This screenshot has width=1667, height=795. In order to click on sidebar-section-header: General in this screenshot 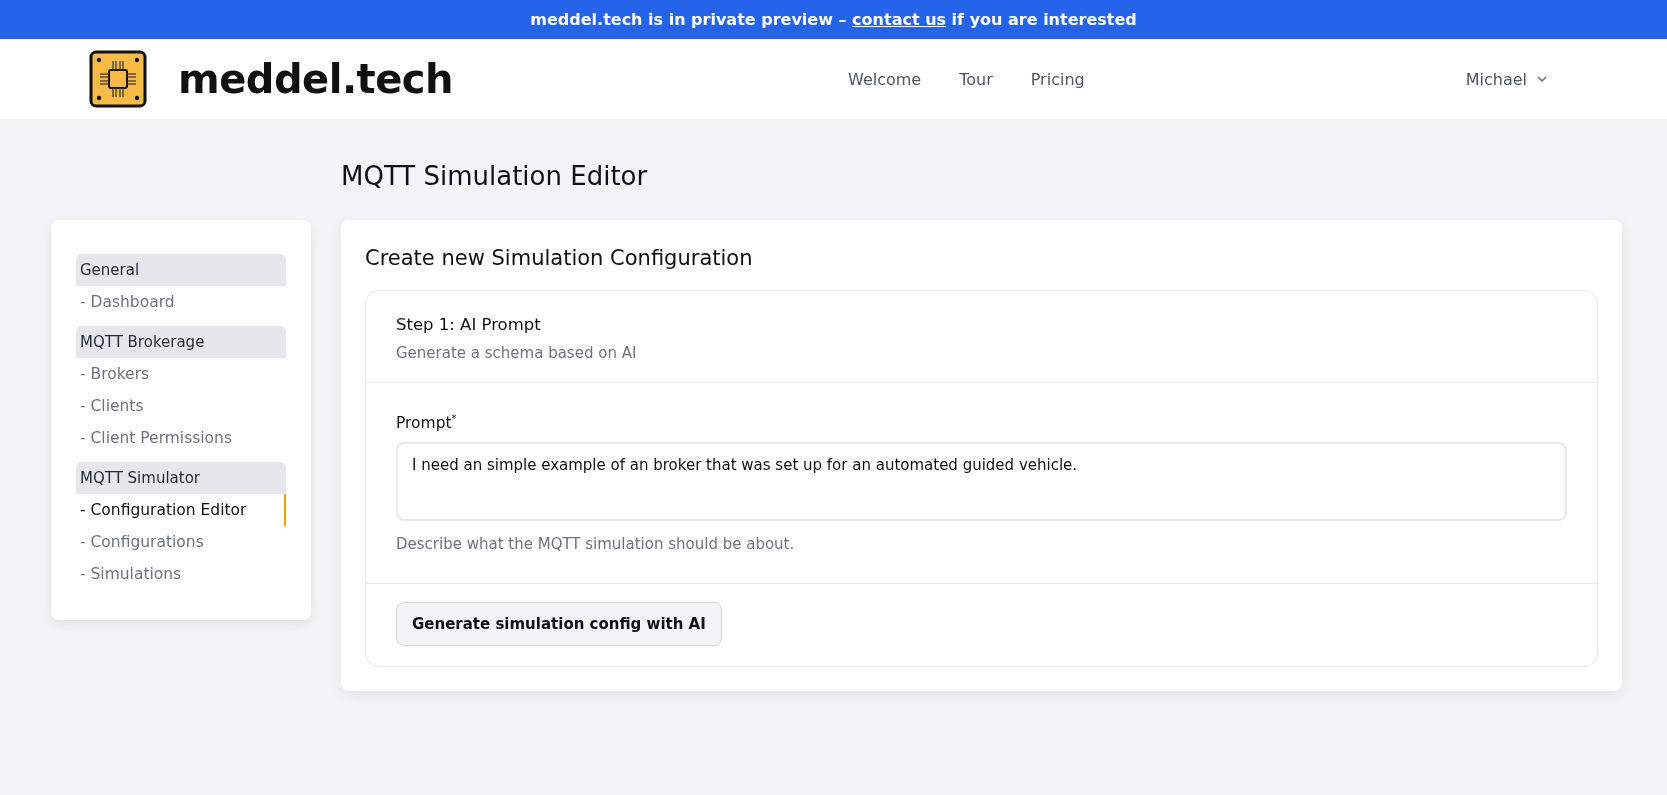, I will do `click(181, 270)`.